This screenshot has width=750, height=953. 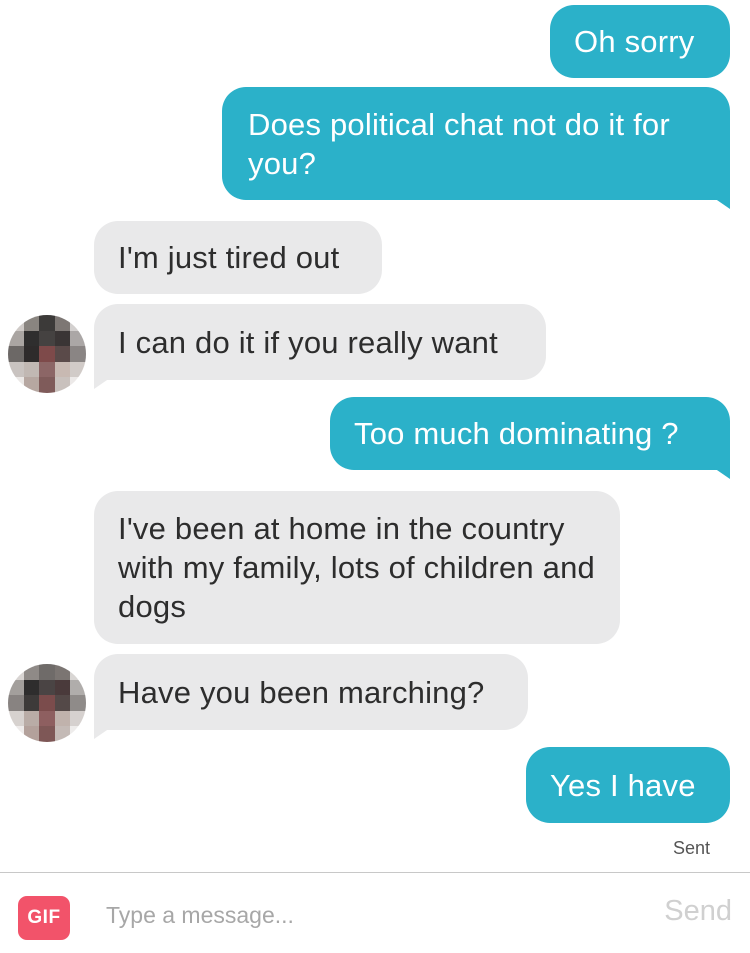 I want to click on message-text: Too much dominating ?, so click(x=516, y=433).